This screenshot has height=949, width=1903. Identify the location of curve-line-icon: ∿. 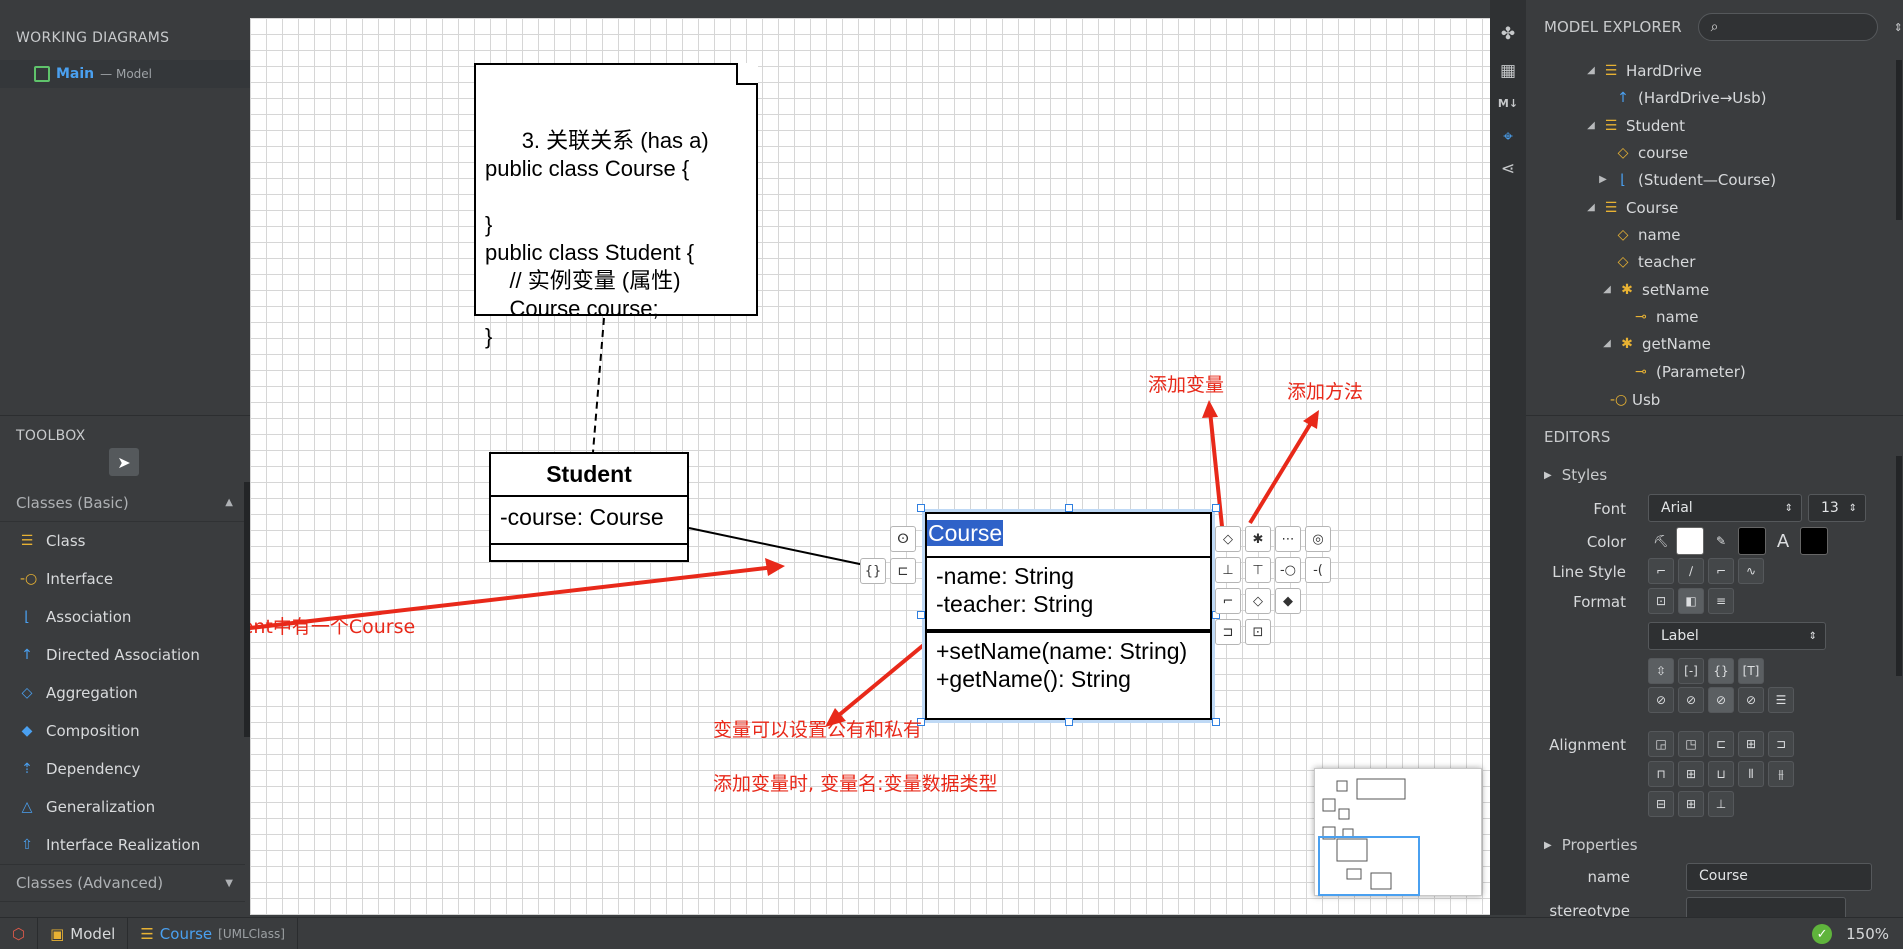
(1751, 571).